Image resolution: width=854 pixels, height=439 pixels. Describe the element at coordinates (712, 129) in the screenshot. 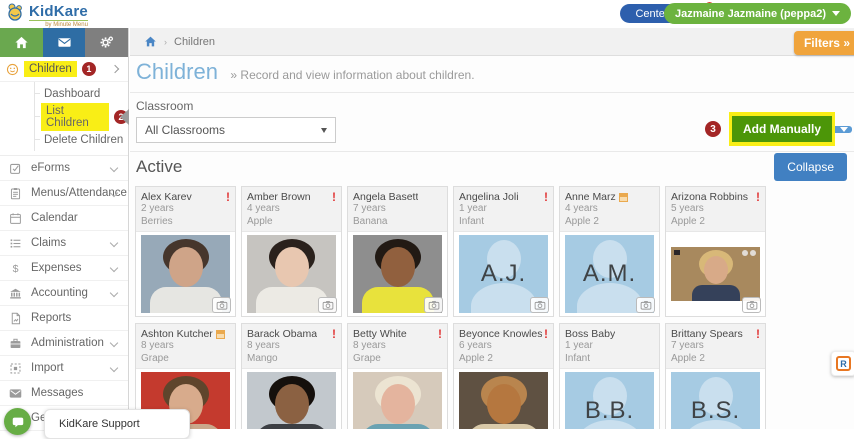

I see `annotation-badge-3: 3` at that location.